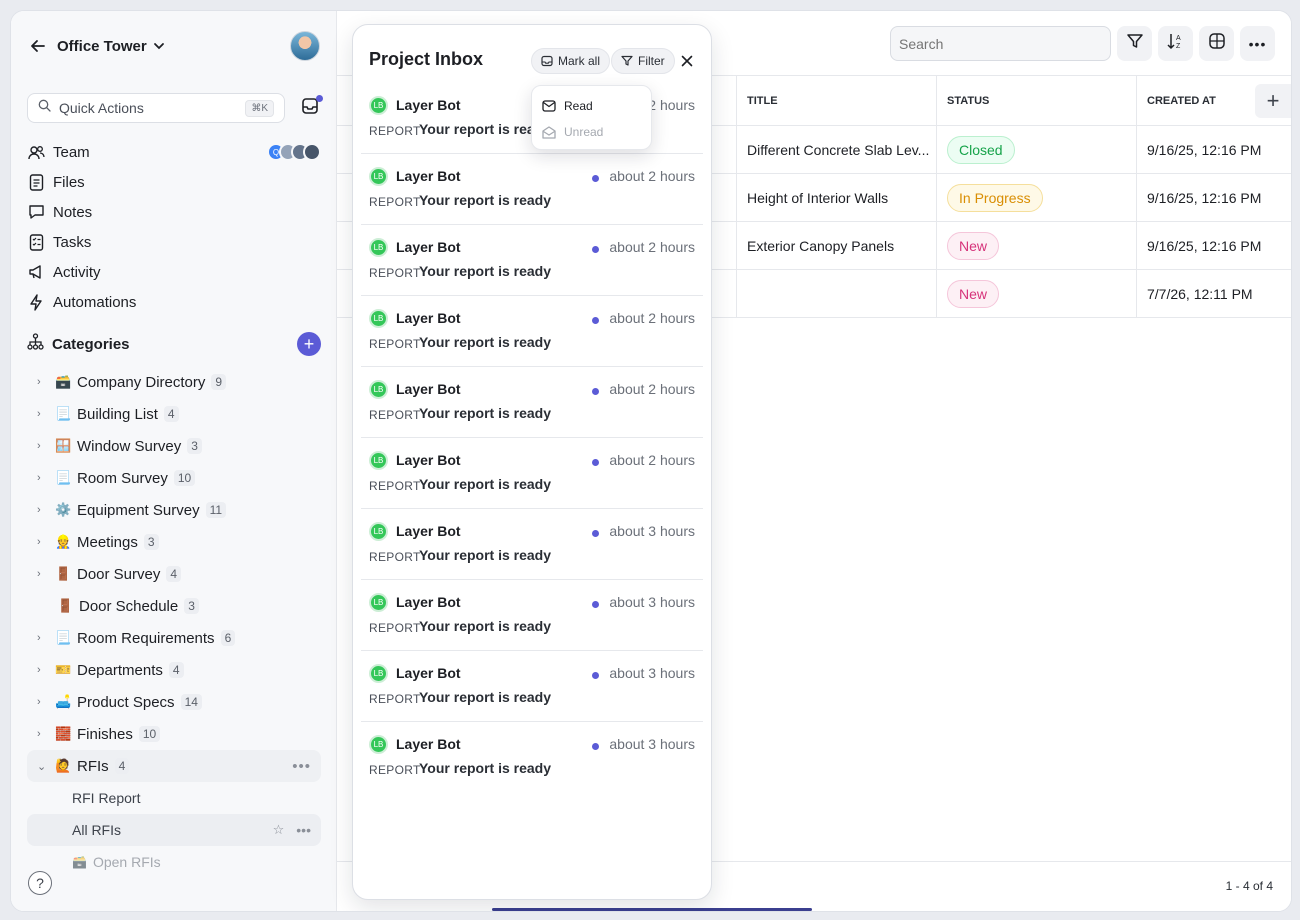  What do you see at coordinates (174, 272) in the screenshot?
I see `sidebar-item-activity: Activity` at bounding box center [174, 272].